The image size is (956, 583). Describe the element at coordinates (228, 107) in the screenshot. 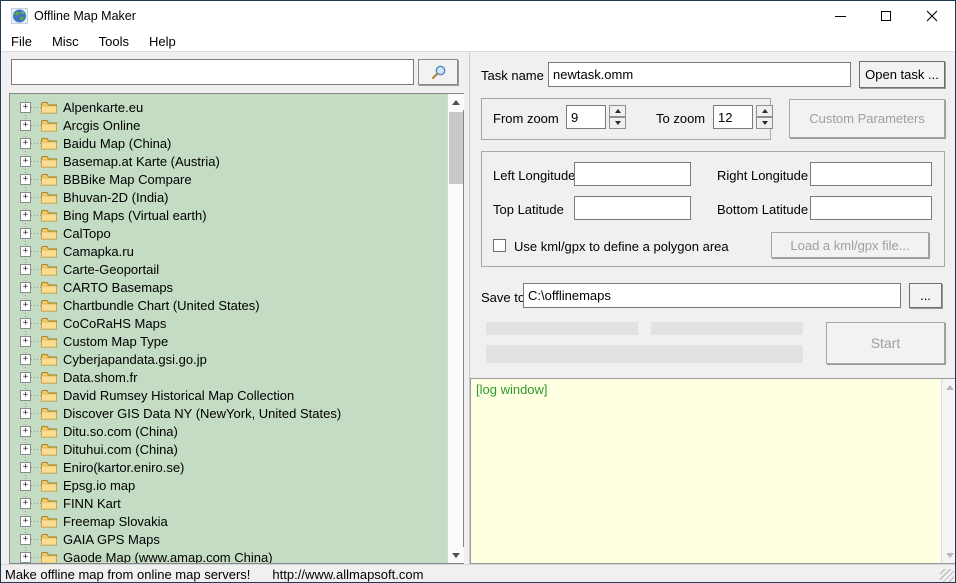

I see `tree-item: + Alpenkarte.eu` at that location.